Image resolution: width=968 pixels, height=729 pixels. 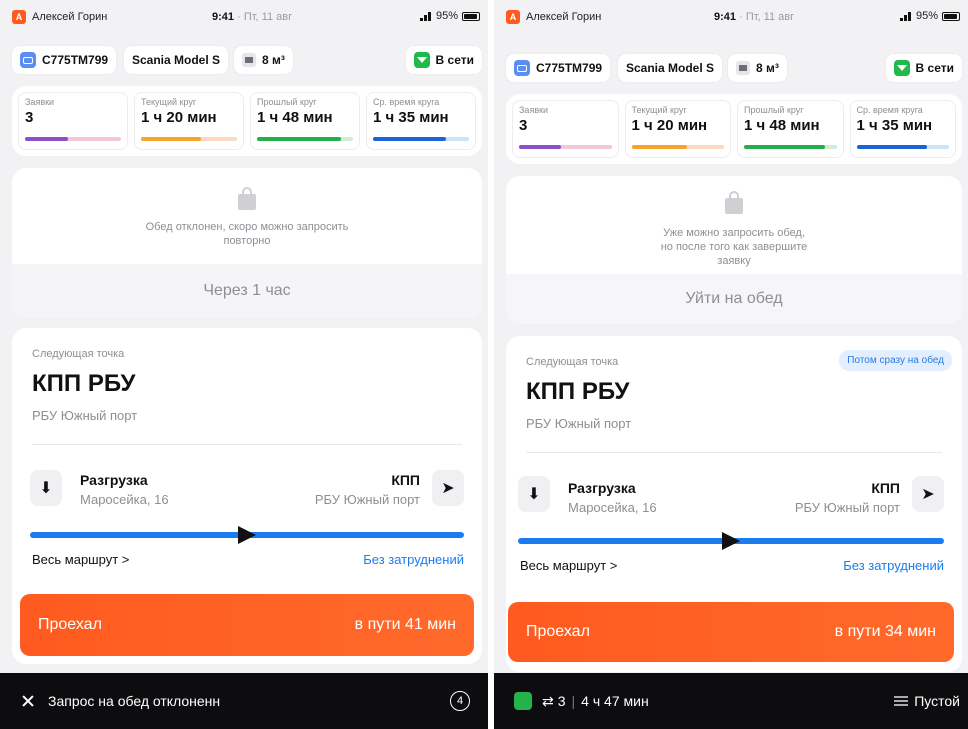 I want to click on vehicle-status: Пустой, so click(x=927, y=701).